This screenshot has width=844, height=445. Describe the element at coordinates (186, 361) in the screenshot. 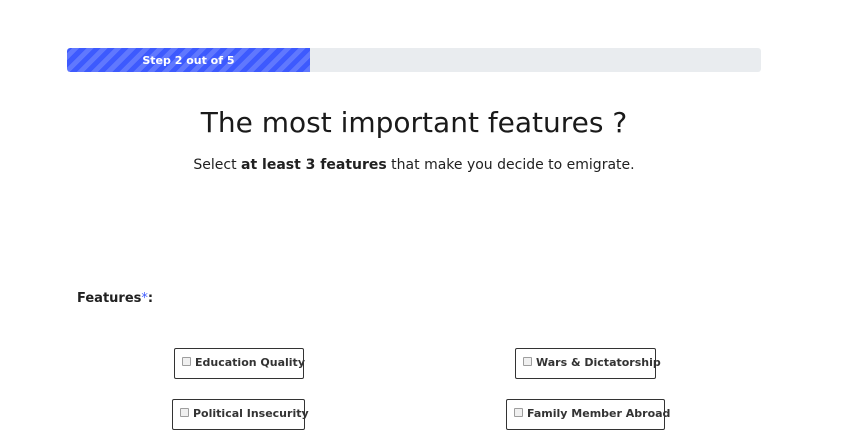

I see `checkbox-education-quality` at that location.